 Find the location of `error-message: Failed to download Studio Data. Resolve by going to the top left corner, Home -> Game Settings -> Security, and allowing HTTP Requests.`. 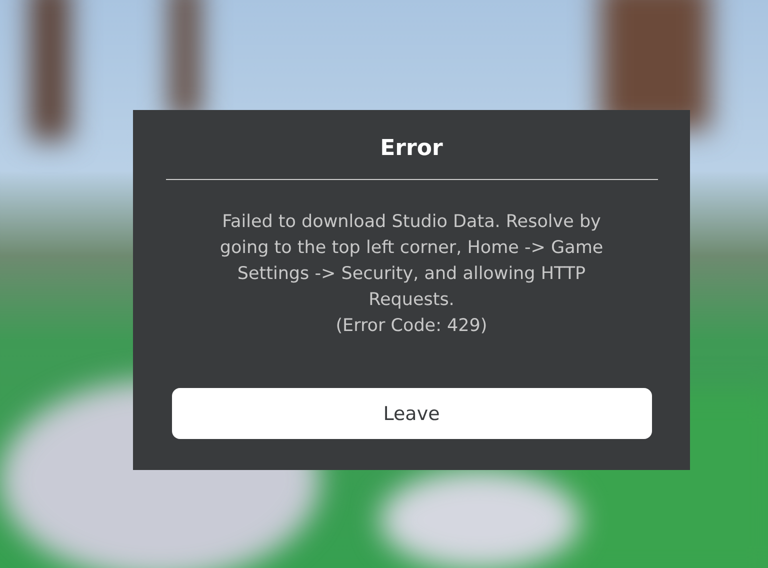

error-message: Failed to download Studio Data. Resolve by going to the top left corner, Home -> Game Settings -> Security, and allowing HTTP Requests. is located at coordinates (411, 261).